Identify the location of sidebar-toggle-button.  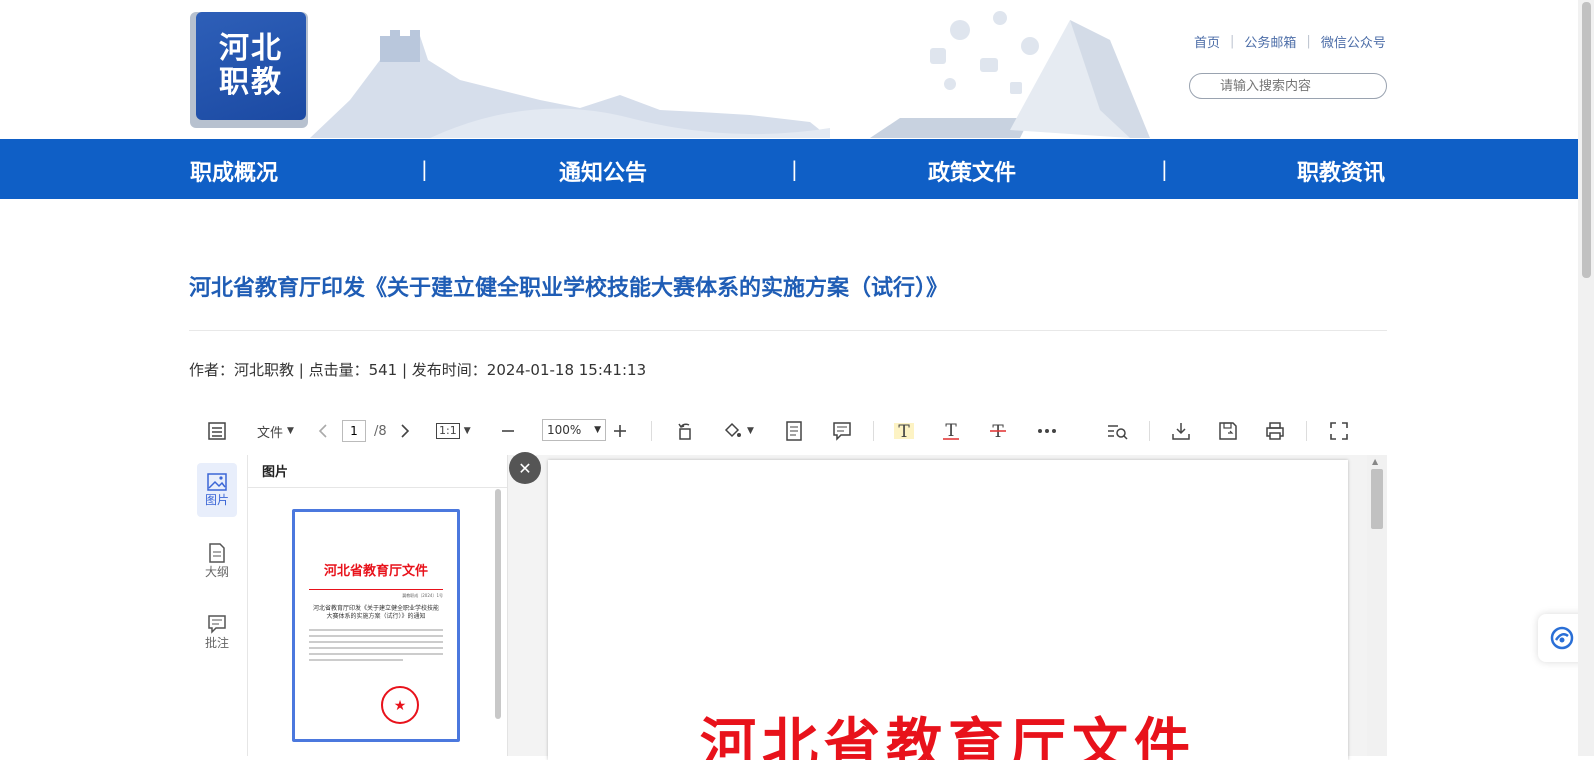
(217, 431).